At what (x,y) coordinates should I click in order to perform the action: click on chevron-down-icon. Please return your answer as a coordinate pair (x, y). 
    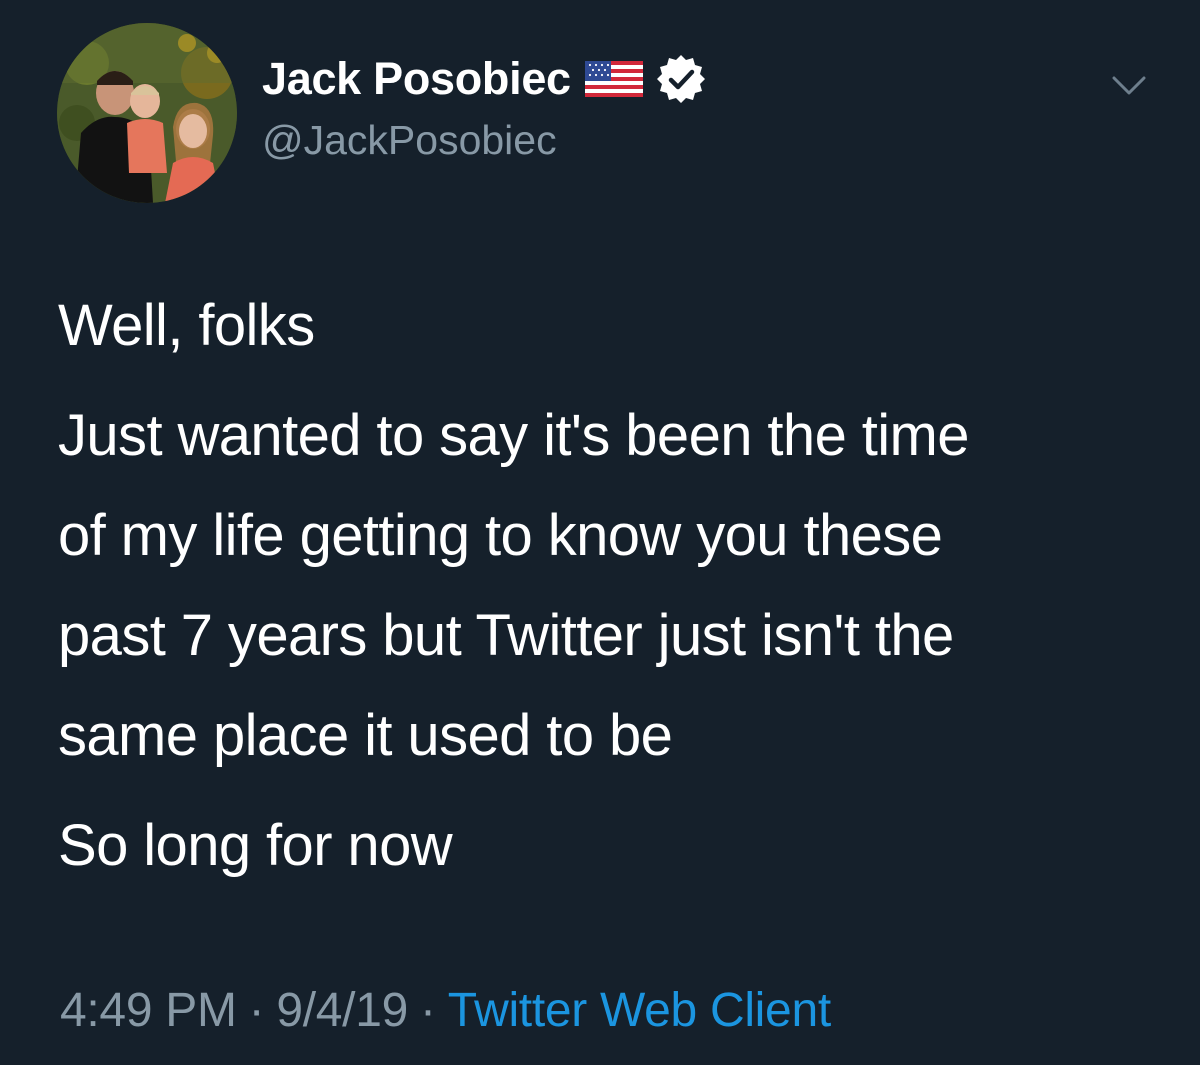
    Looking at the image, I should click on (1129, 85).